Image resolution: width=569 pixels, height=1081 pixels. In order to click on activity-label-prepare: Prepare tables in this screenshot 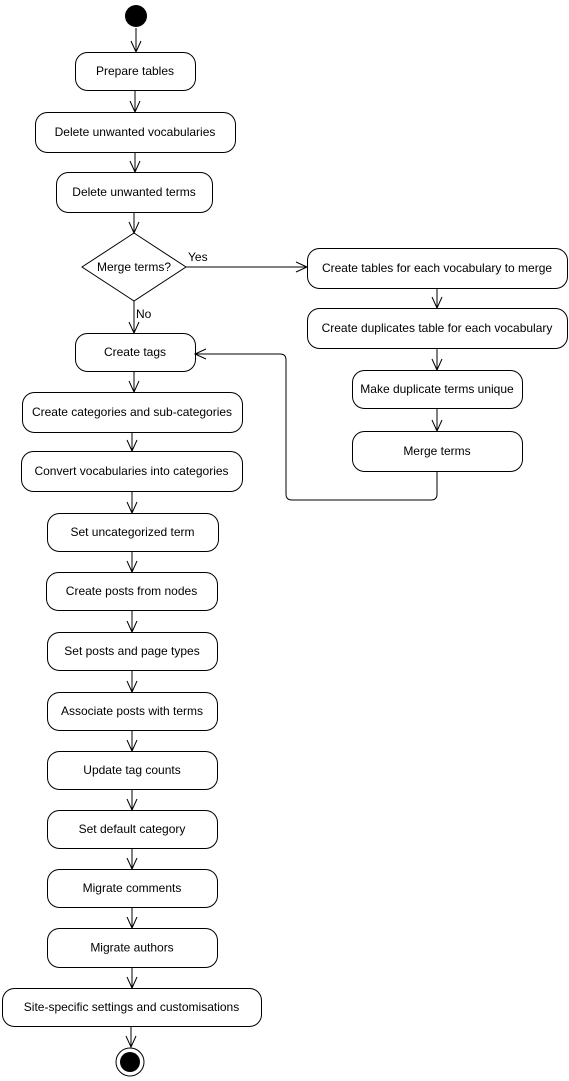, I will do `click(135, 71)`.